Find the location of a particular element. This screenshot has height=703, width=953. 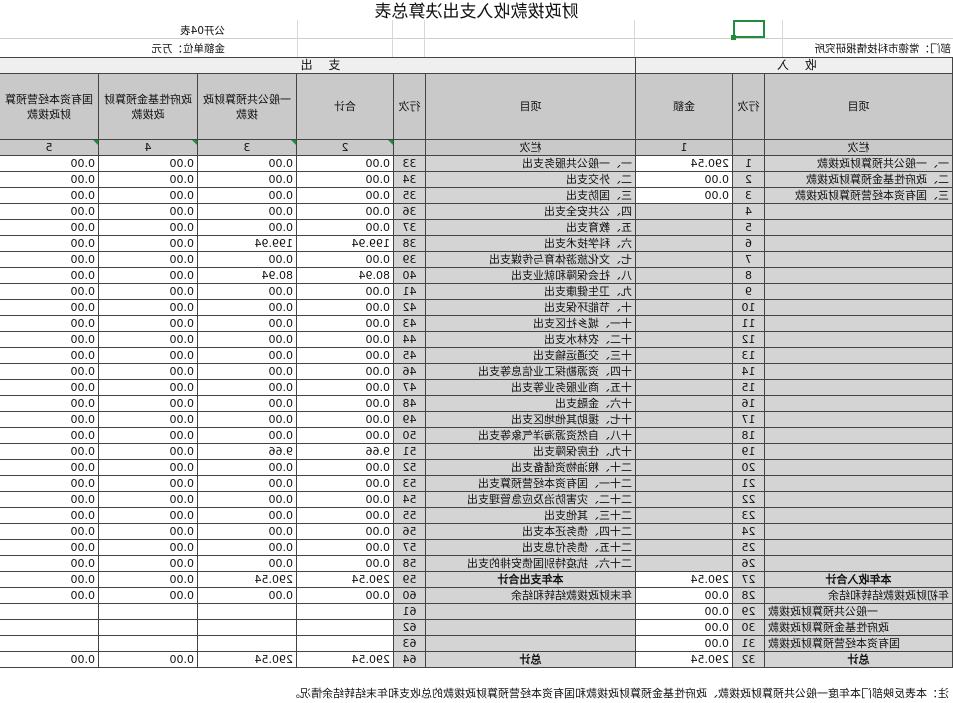

expense-row-cell: 44 is located at coordinates (409, 339).